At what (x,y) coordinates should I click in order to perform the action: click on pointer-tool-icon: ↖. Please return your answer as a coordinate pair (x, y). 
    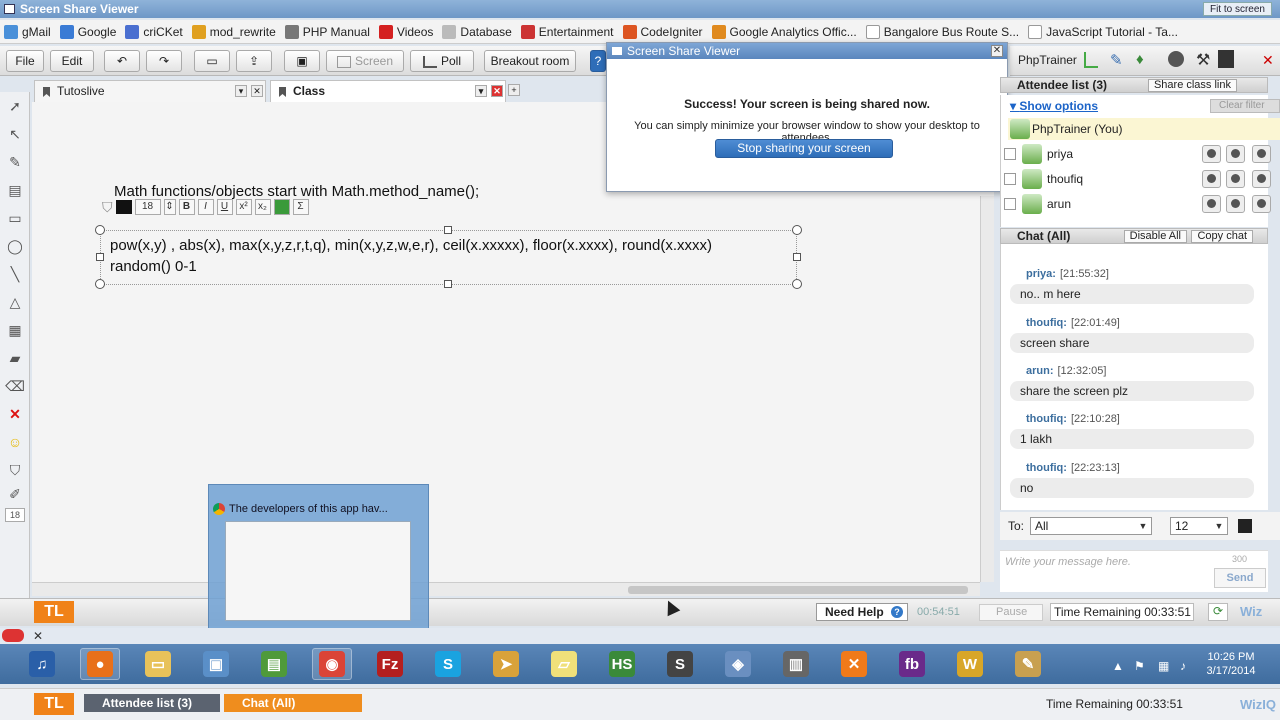
    Looking at the image, I should click on (15, 134).